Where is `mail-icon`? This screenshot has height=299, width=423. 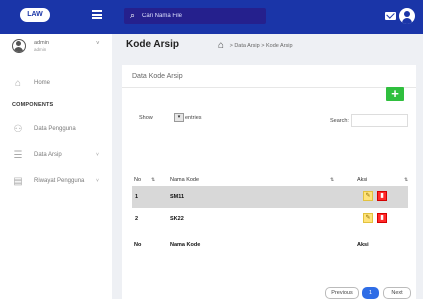 mail-icon is located at coordinates (390, 16).